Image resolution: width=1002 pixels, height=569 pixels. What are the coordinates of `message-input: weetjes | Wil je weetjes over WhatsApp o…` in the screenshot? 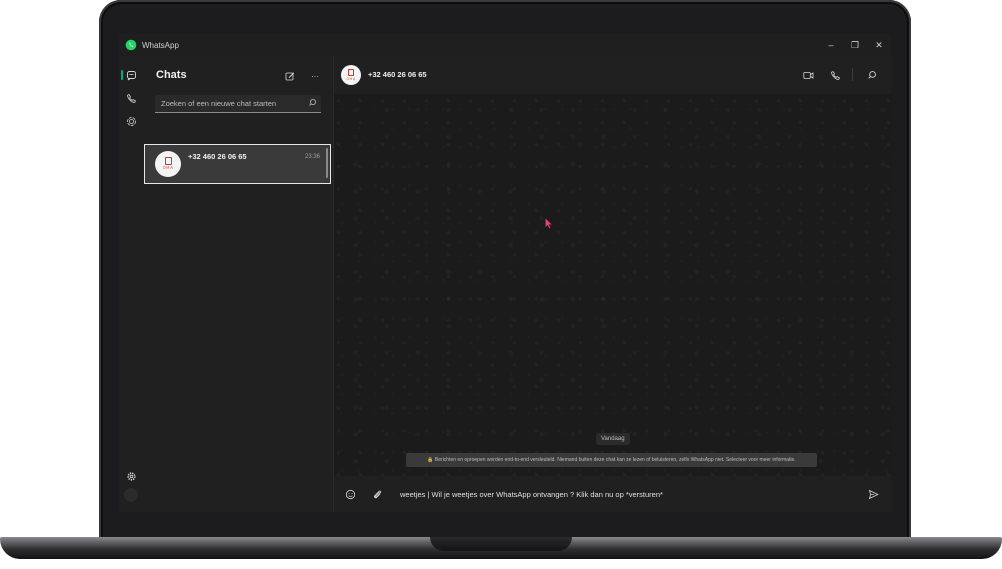 It's located at (531, 494).